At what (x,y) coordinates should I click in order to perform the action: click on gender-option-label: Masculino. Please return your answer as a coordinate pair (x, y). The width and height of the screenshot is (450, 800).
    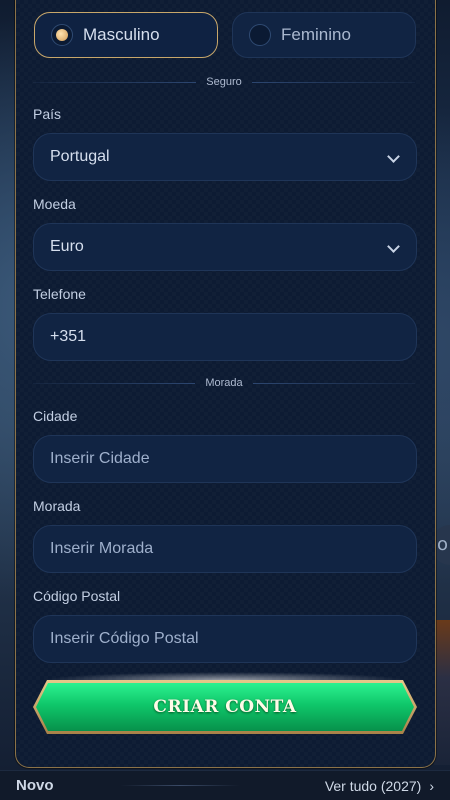
    Looking at the image, I should click on (121, 34).